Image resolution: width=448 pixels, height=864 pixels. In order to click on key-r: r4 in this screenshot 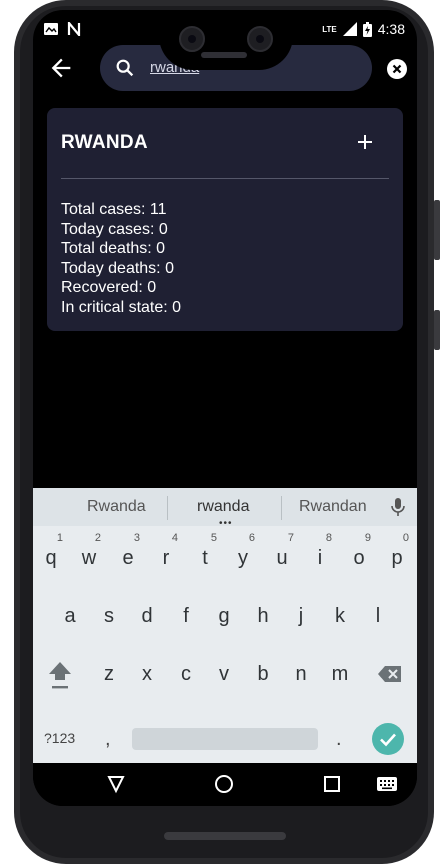, I will do `click(166, 555)`.